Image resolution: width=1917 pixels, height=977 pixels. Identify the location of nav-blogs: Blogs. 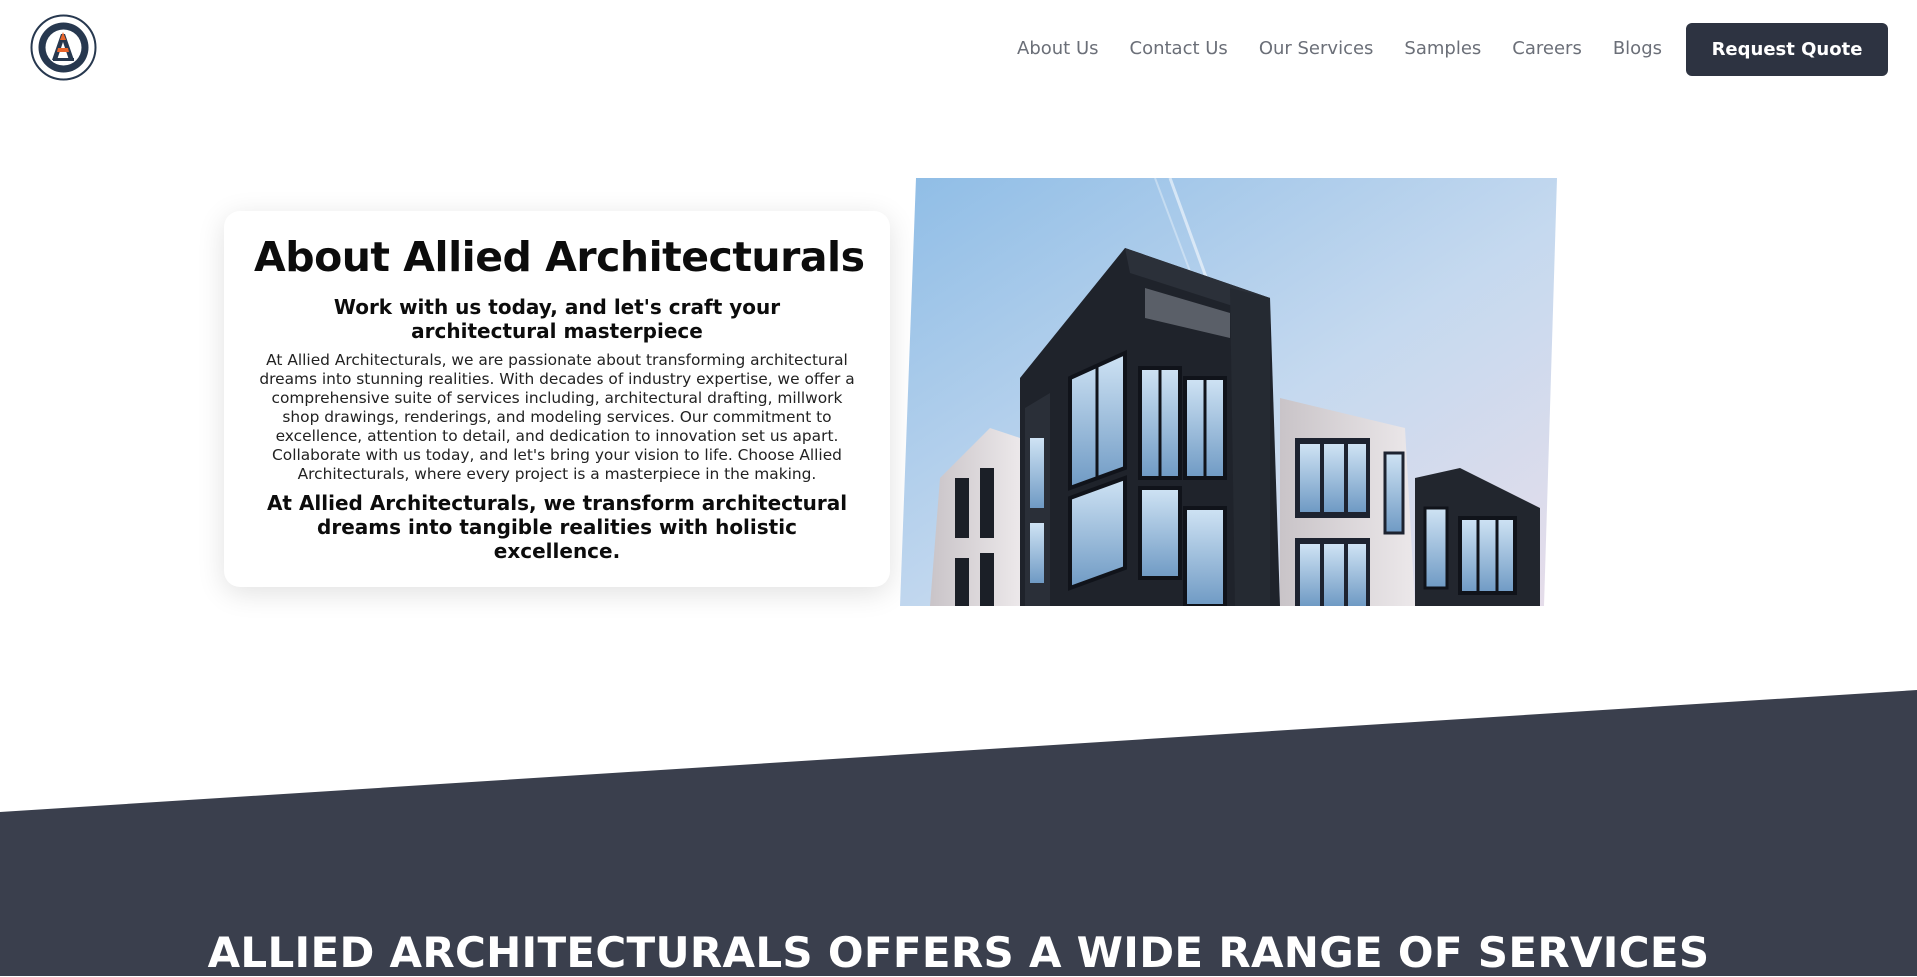
(1637, 48).